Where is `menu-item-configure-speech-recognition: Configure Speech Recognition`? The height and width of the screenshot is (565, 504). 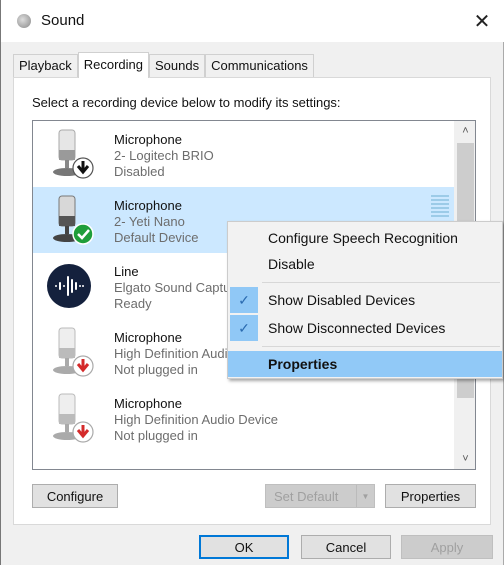
menu-item-configure-speech-recognition: Configure Speech Recognition is located at coordinates (365, 238).